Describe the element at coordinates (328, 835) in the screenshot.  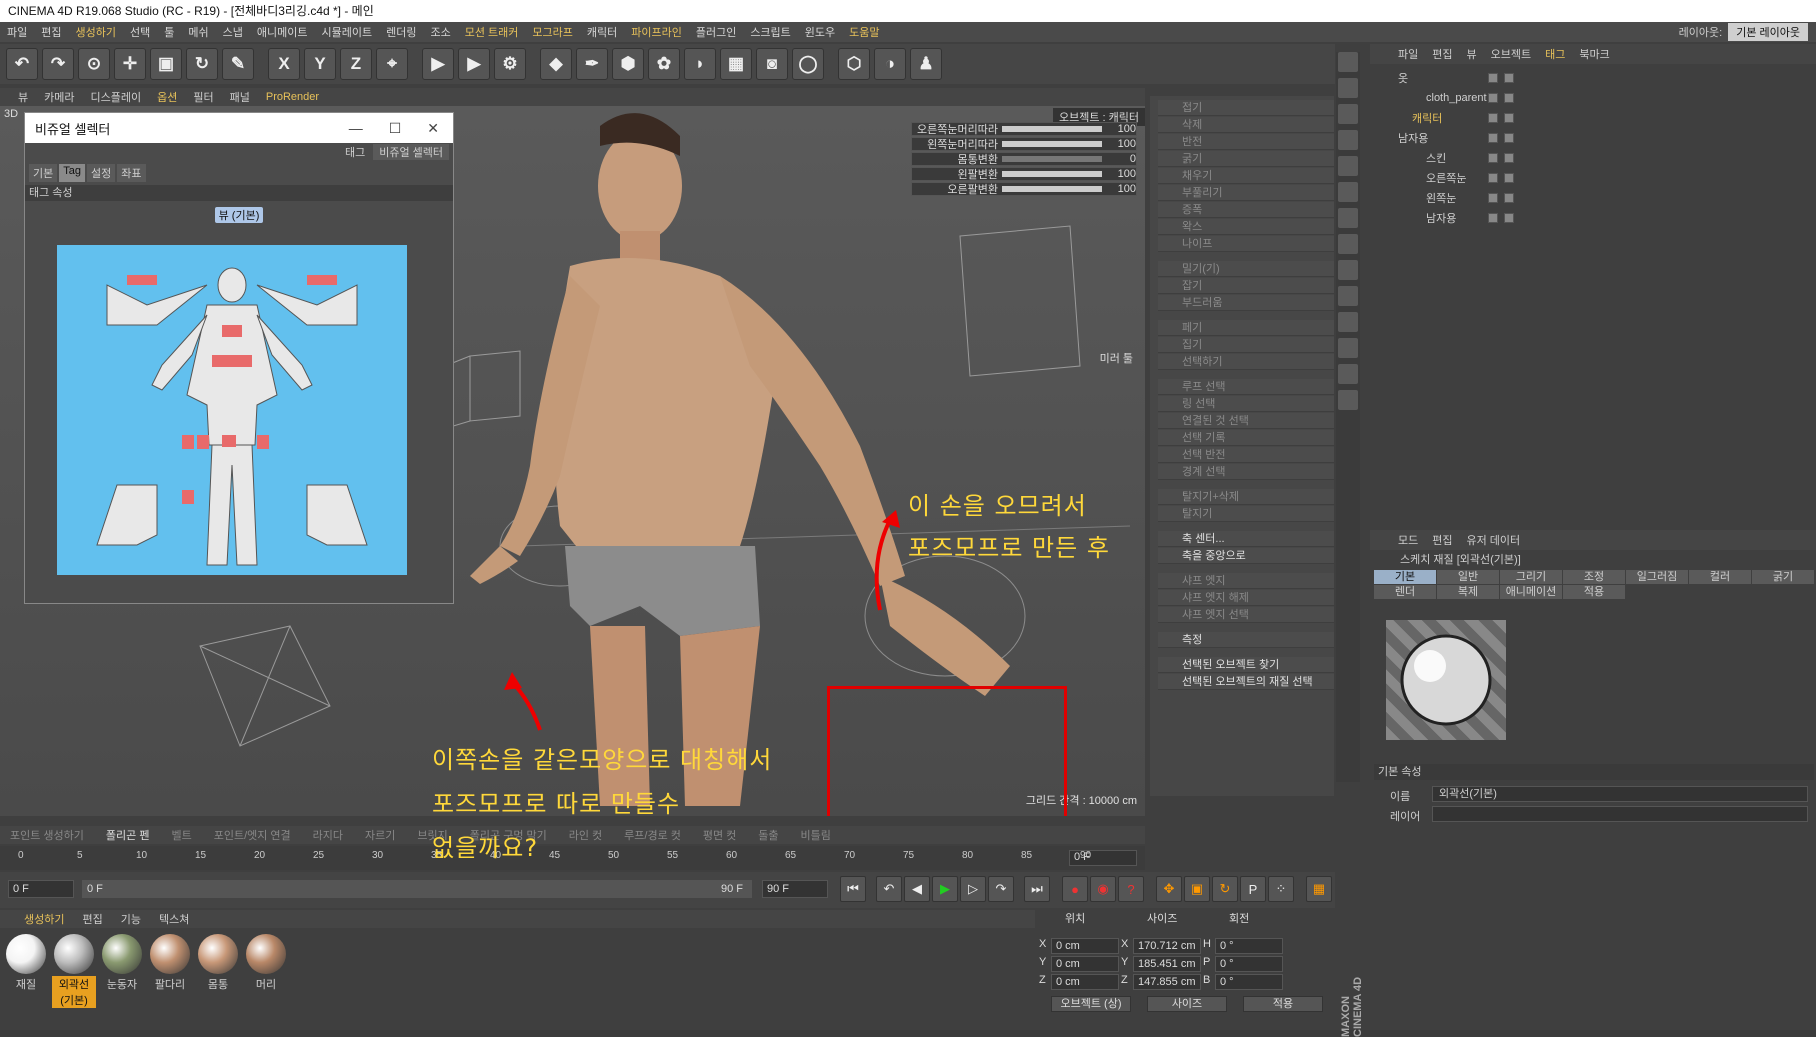
I see `polygon-tool: 라지다` at that location.